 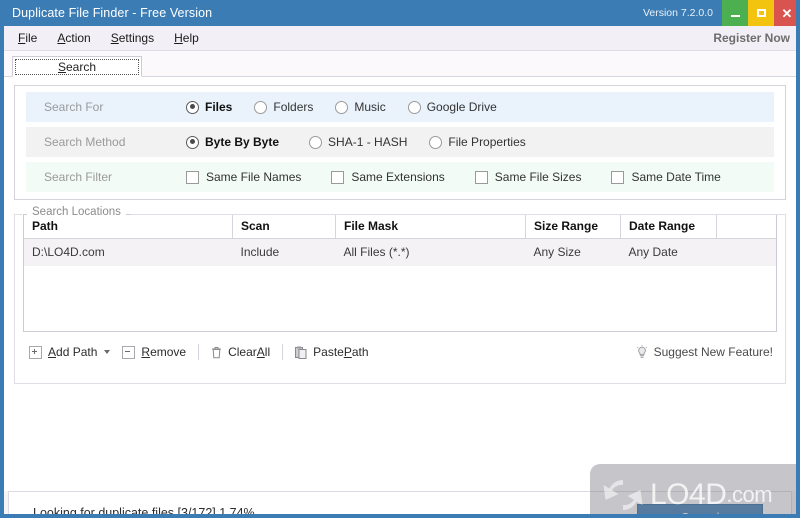 What do you see at coordinates (388, 177) in the screenshot?
I see `checkbox-same-extensions: Same Extensions` at bounding box center [388, 177].